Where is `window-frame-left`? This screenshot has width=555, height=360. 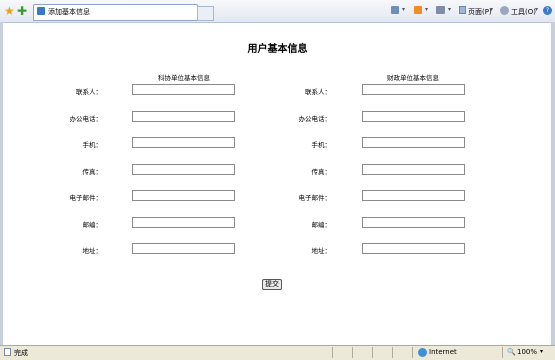
window-frame-left is located at coordinates (1, 183).